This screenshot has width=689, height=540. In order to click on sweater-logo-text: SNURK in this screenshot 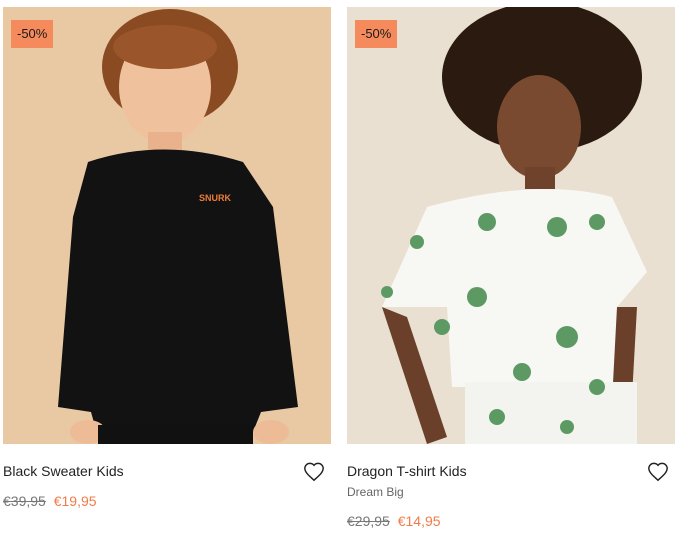, I will do `click(215, 198)`.